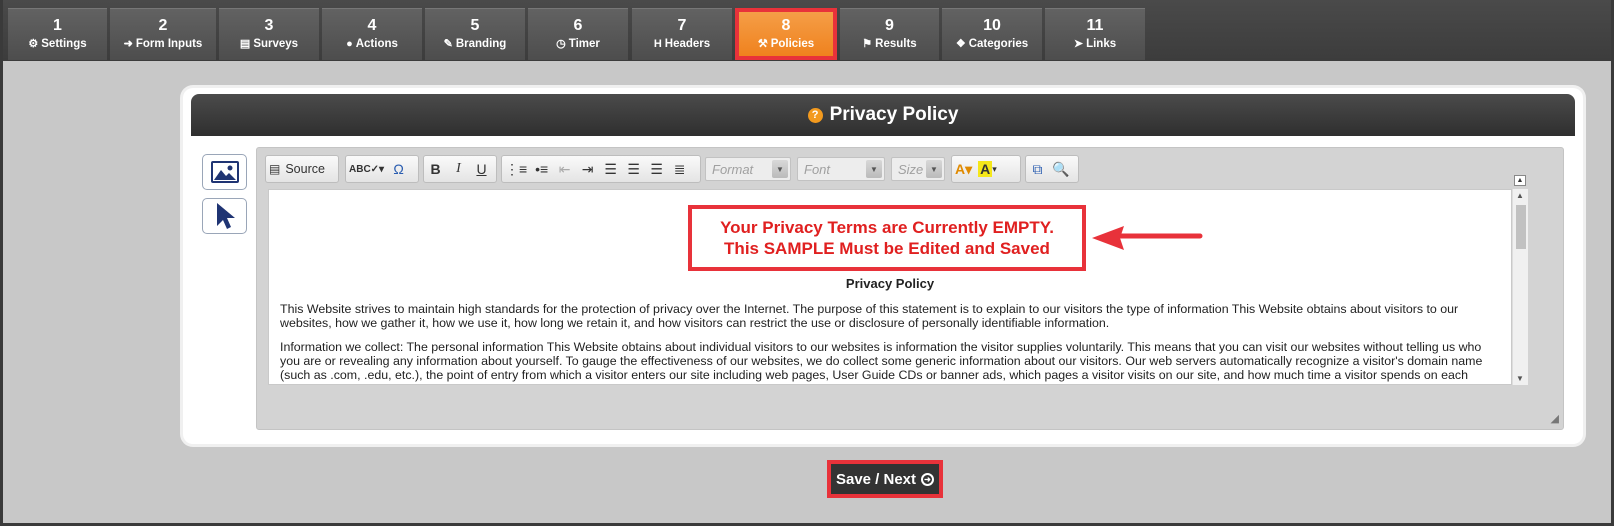 The height and width of the screenshot is (526, 1614). Describe the element at coordinates (1101, 44) in the screenshot. I see `tab-label: Links` at that location.